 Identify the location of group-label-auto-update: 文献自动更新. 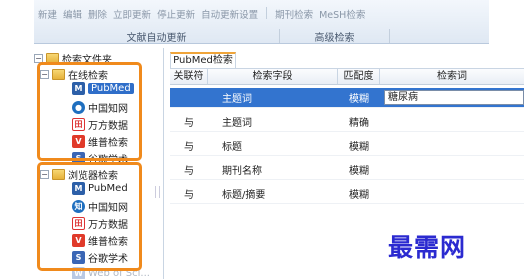
(157, 36).